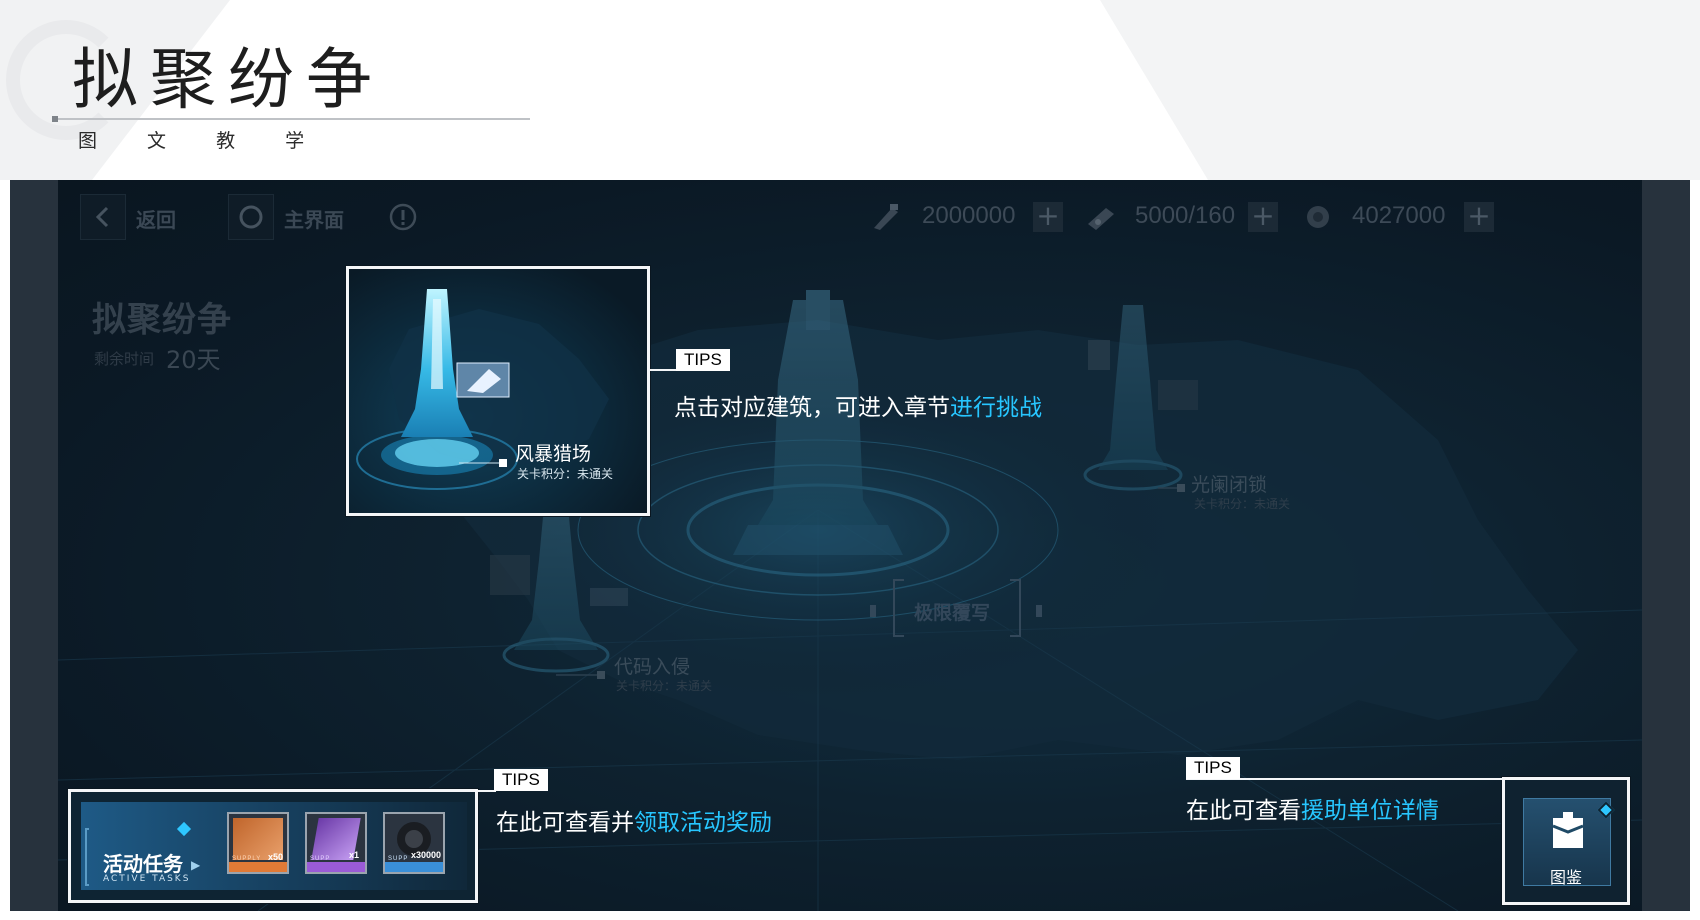  What do you see at coordinates (275, 857) in the screenshot?
I see `reward-count: x50` at bounding box center [275, 857].